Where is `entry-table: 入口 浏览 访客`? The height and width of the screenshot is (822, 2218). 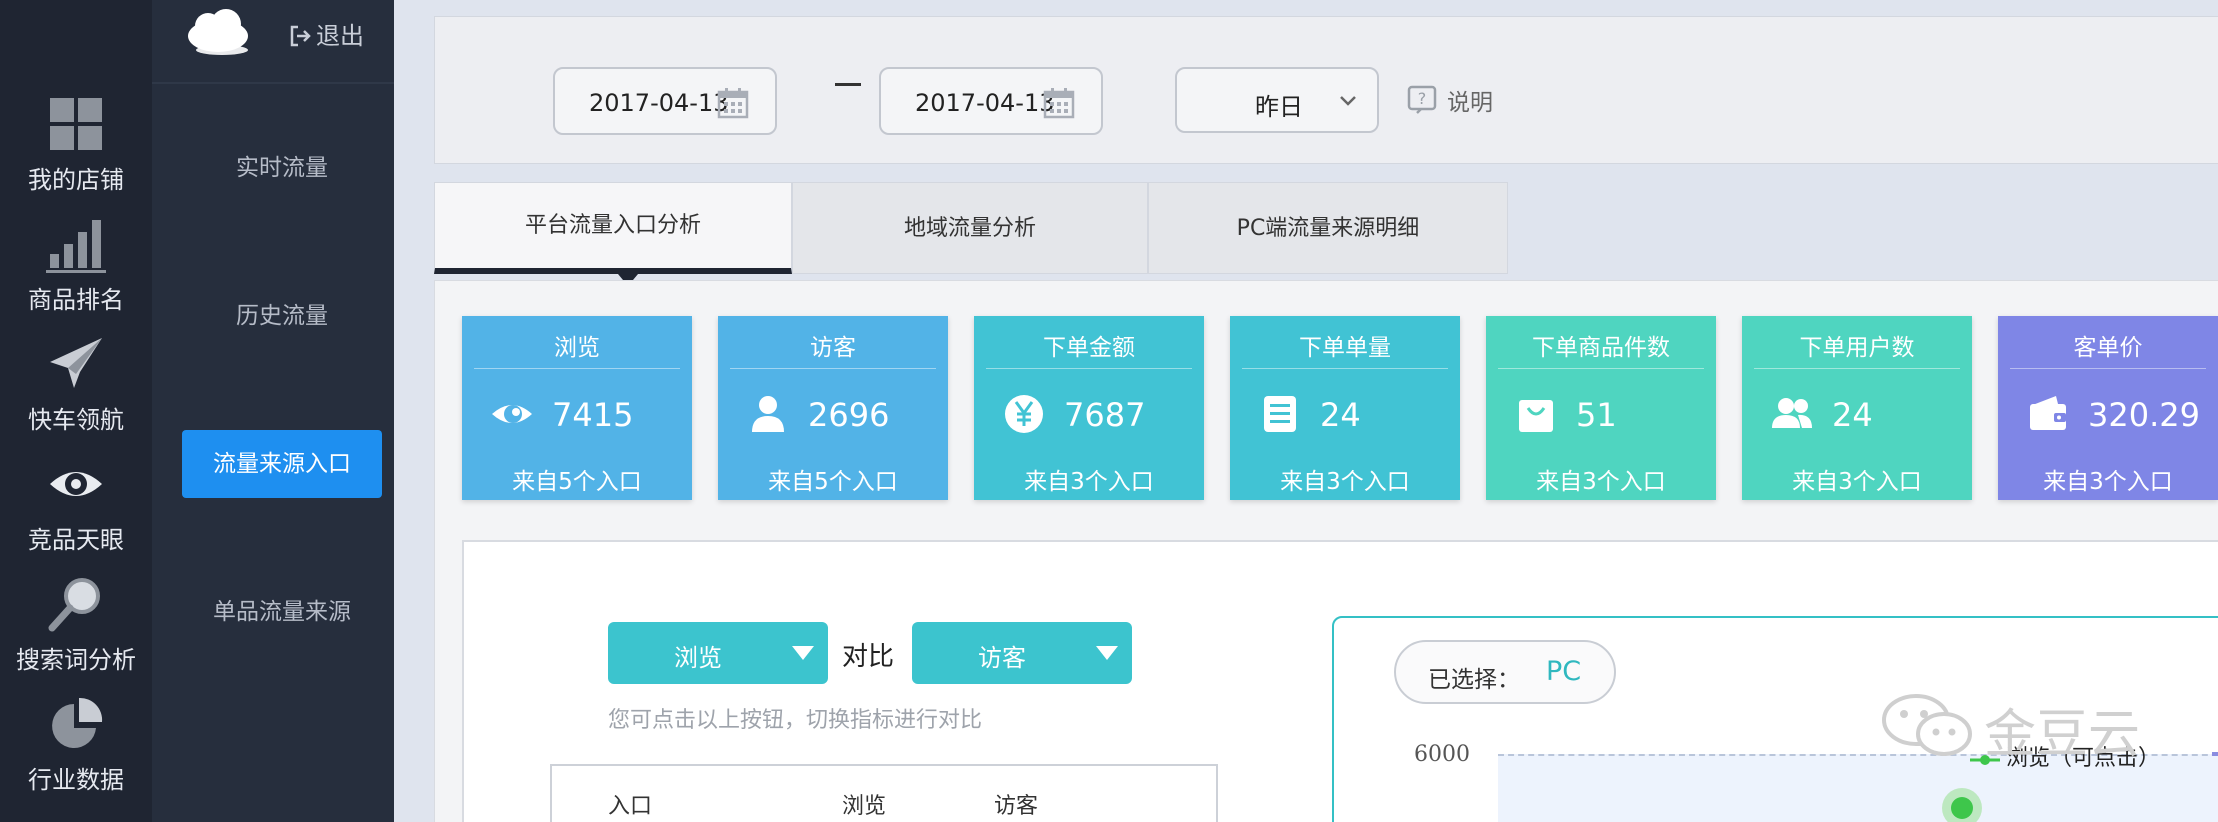
entry-table: 入口 浏览 访客 is located at coordinates (884, 793).